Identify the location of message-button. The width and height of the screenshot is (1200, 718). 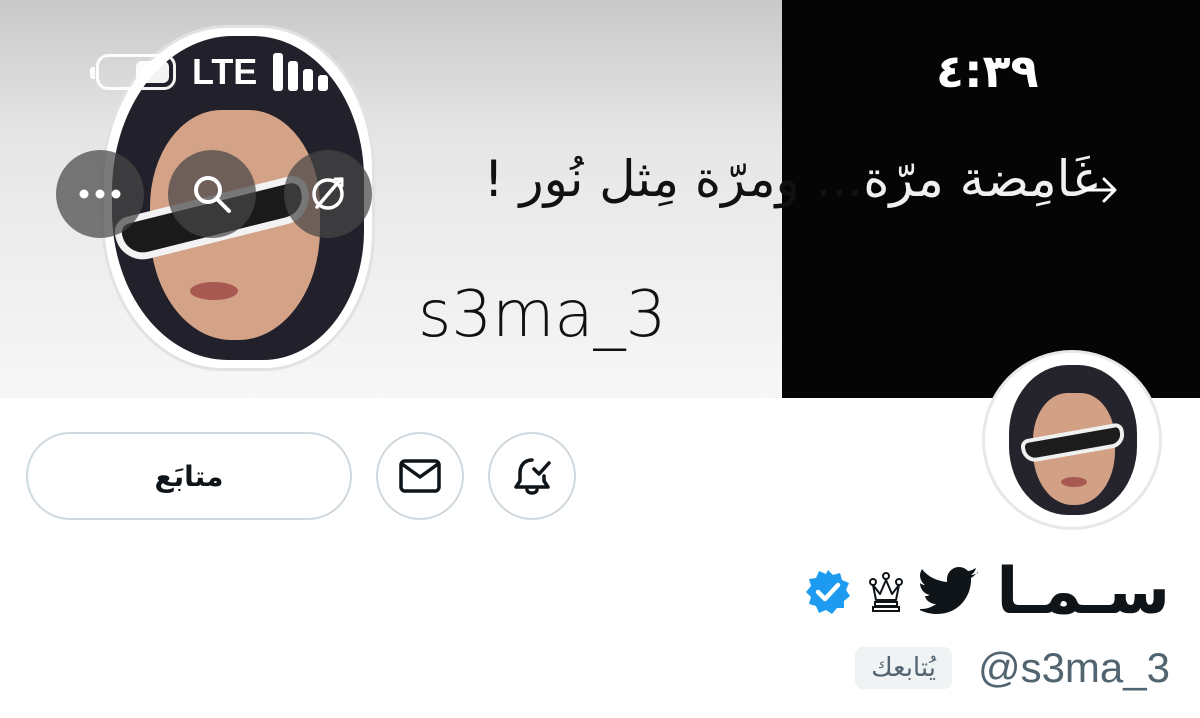
(420, 476).